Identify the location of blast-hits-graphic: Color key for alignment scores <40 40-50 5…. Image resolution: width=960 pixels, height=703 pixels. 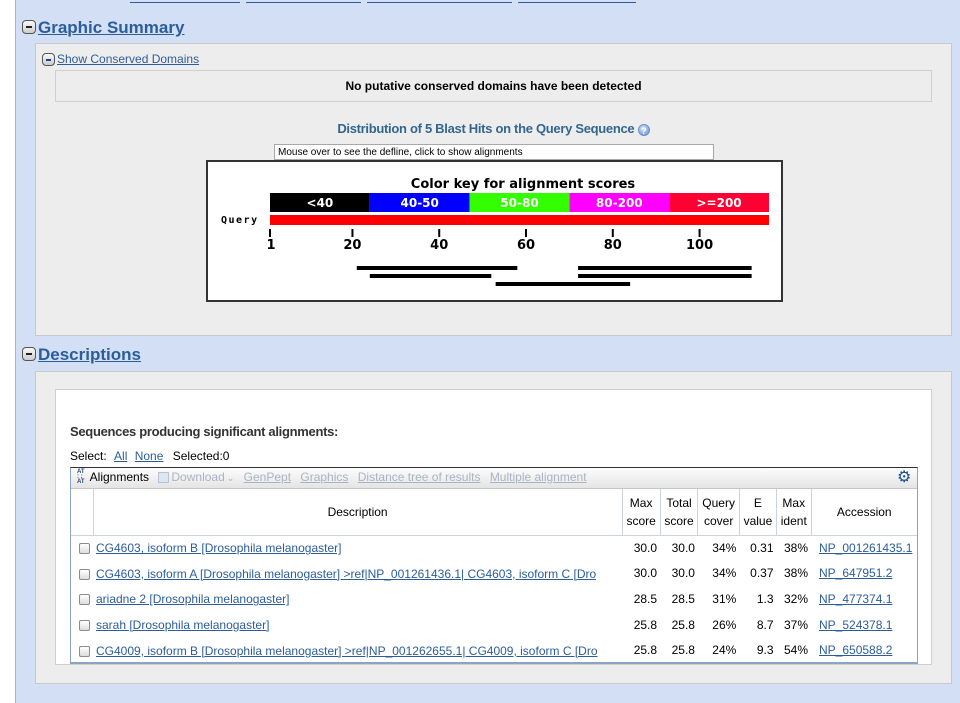
(494, 231).